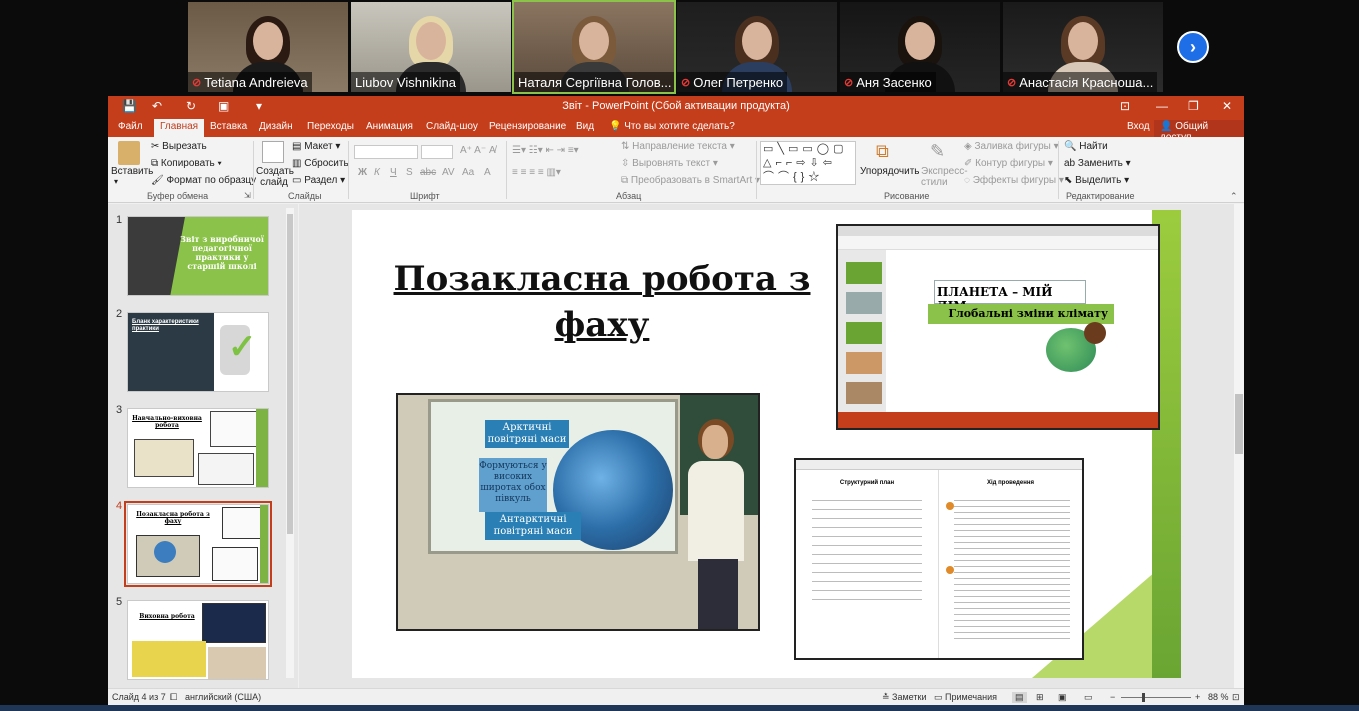  What do you see at coordinates (316, 146) in the screenshot?
I see `layout-button: ▤ Макет ▾` at bounding box center [316, 146].